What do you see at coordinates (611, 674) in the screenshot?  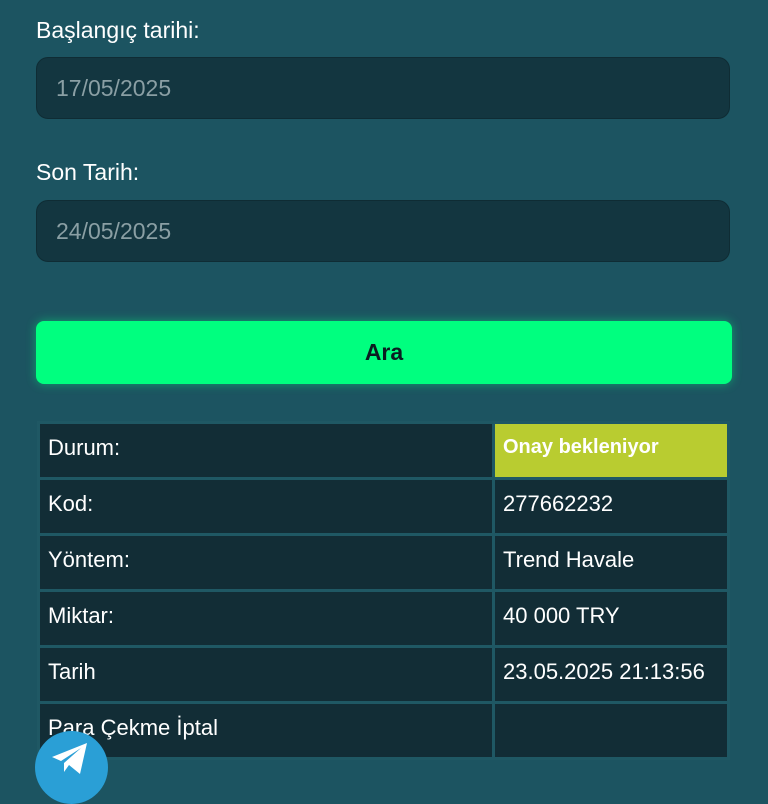 I see `date-value: 23.05.2025 21:13:56` at bounding box center [611, 674].